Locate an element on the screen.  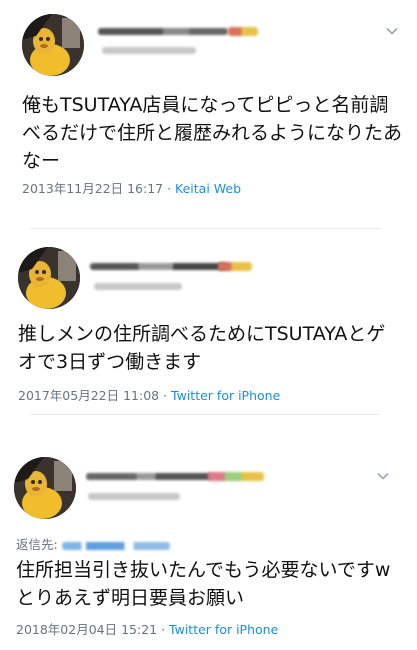
reply-to: 返信先: is located at coordinates (93, 543).